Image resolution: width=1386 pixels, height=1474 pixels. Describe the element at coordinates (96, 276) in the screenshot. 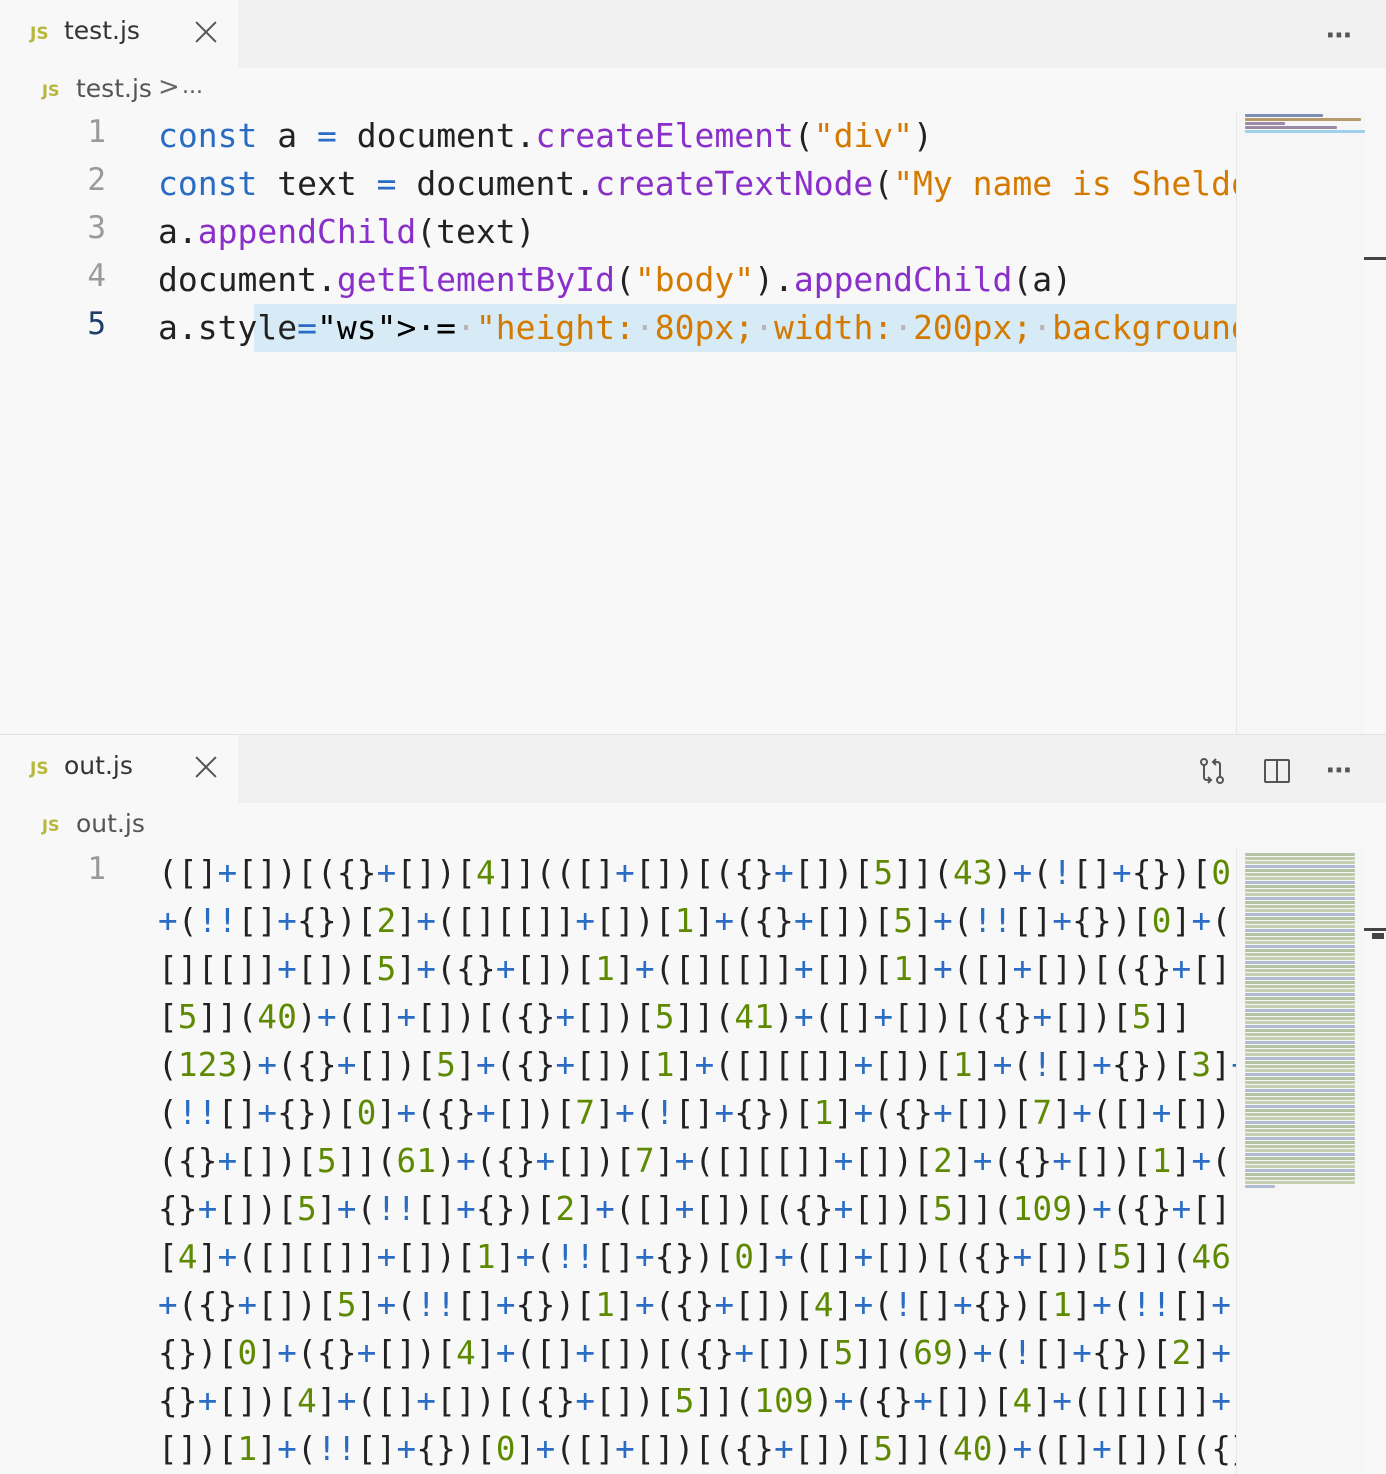

I see `line-number: 4` at that location.